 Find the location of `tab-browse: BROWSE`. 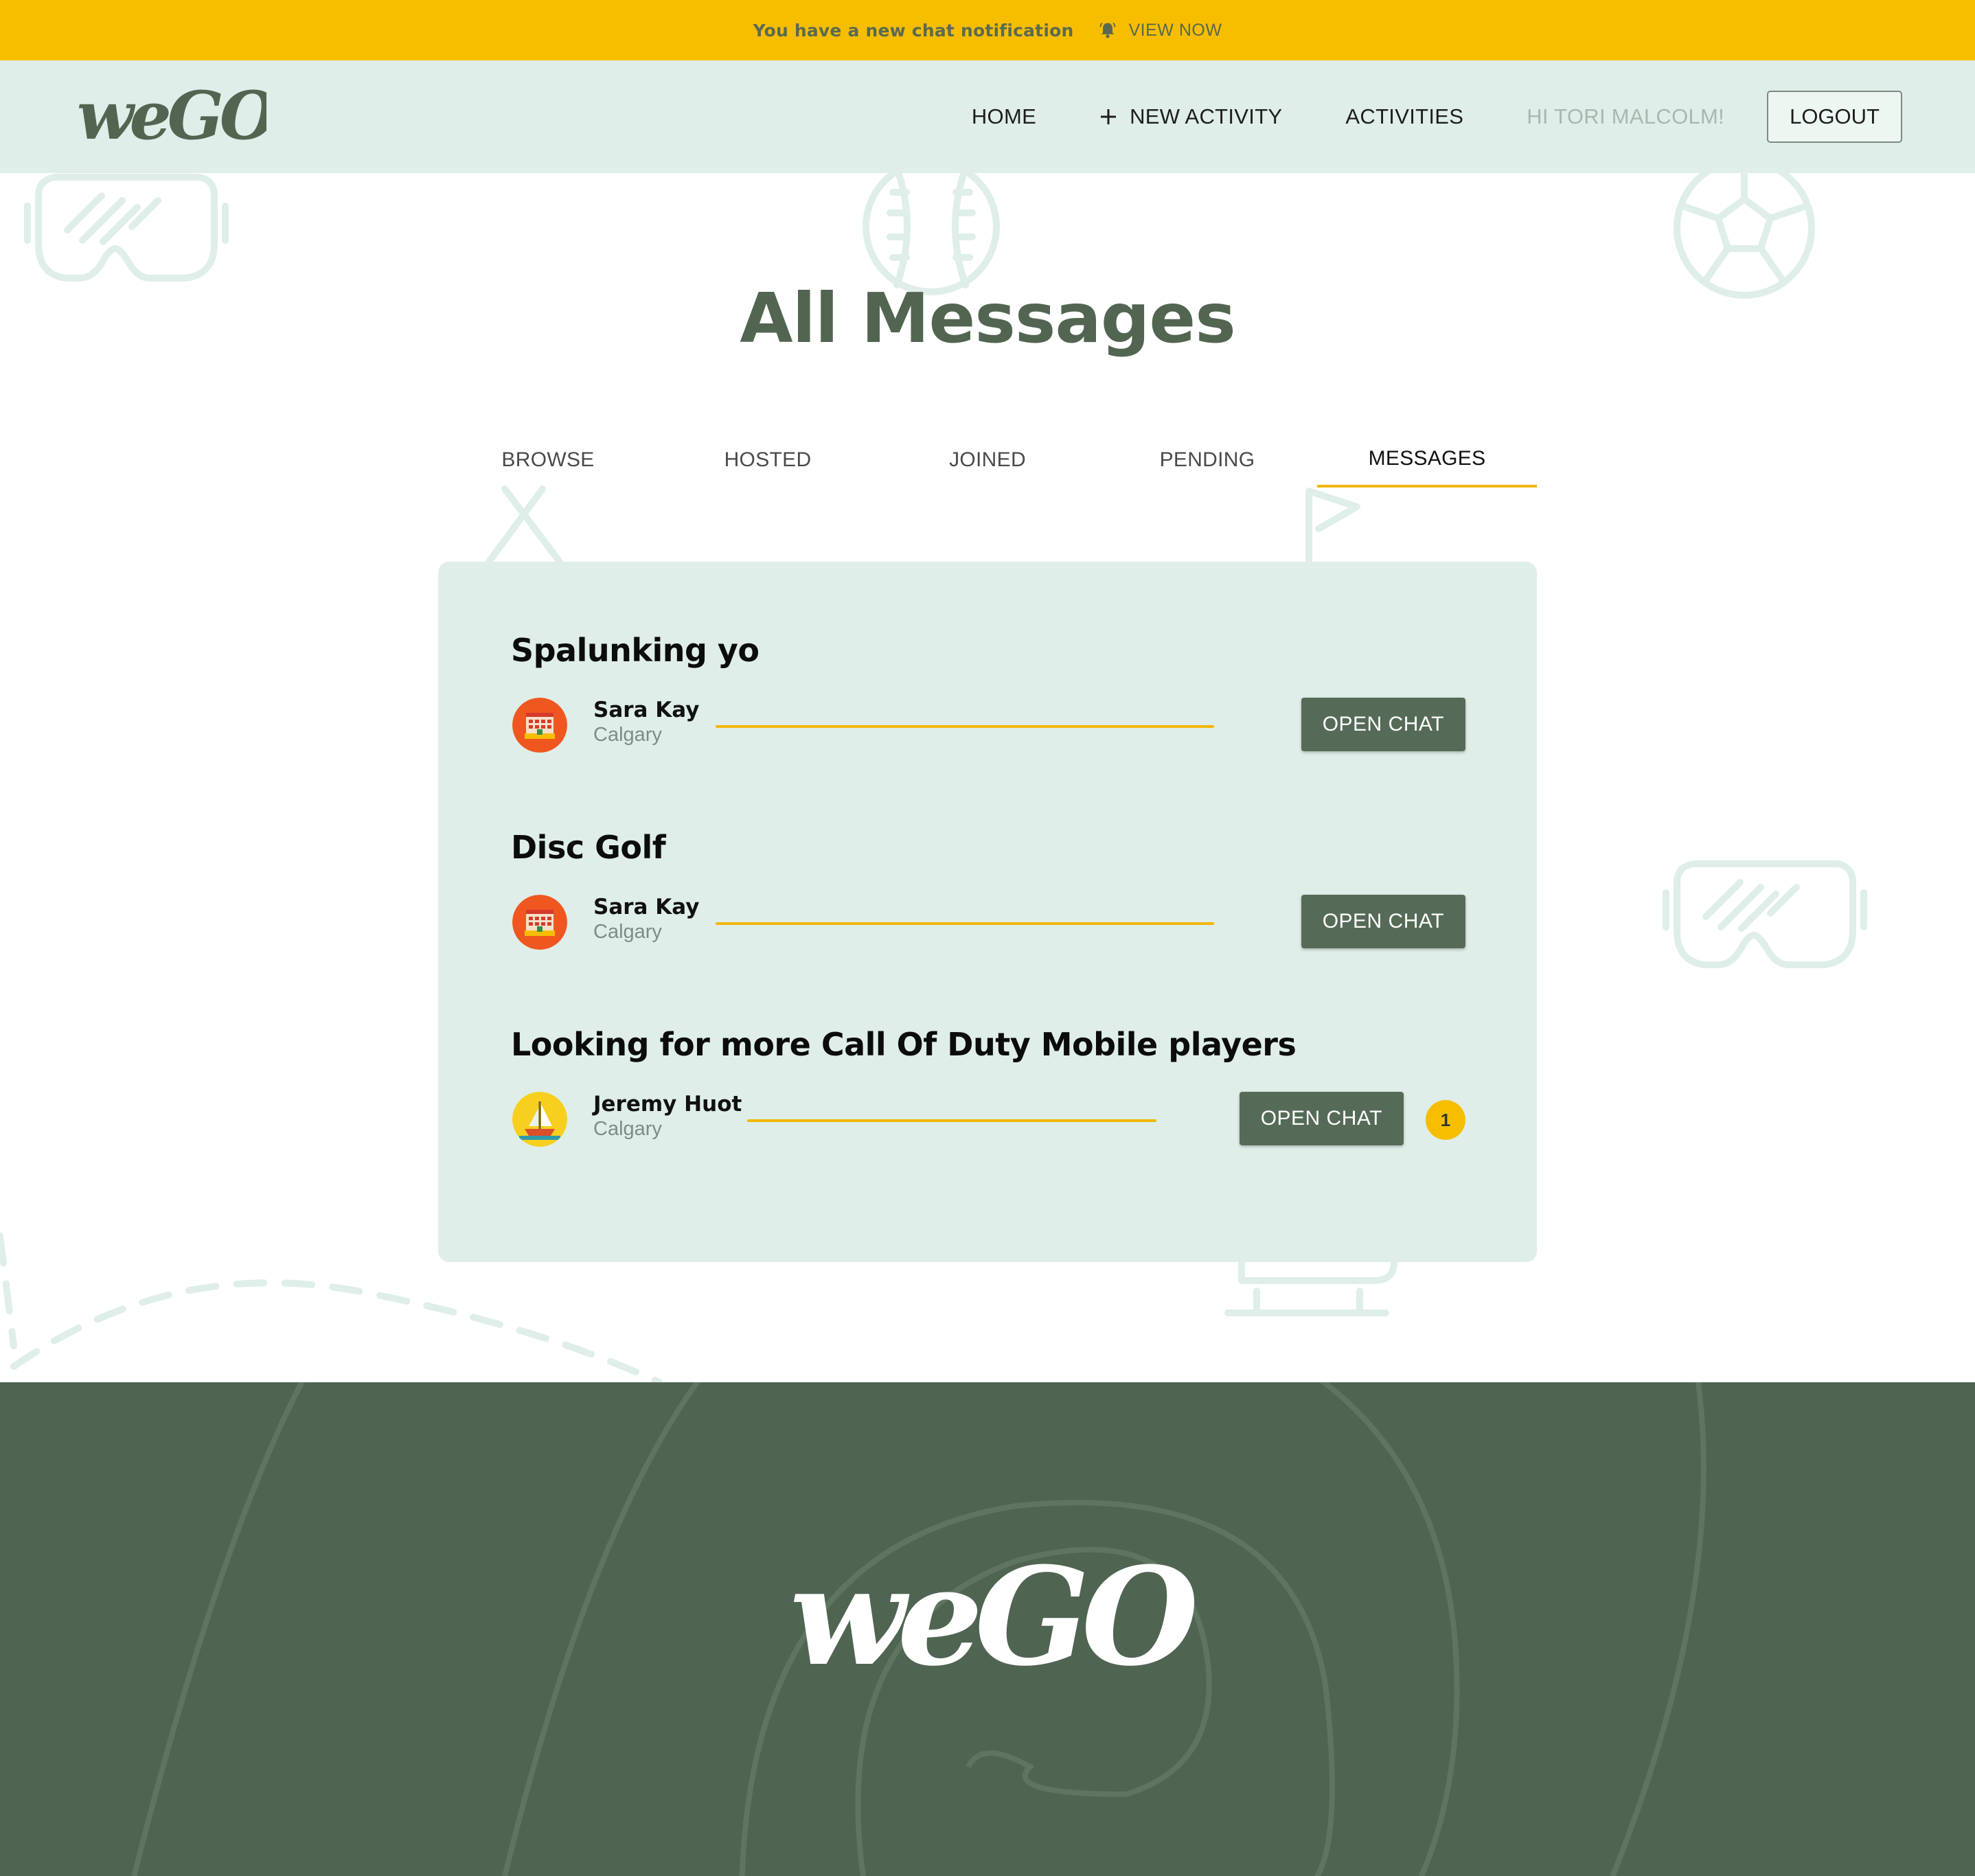

tab-browse: BROWSE is located at coordinates (548, 461).